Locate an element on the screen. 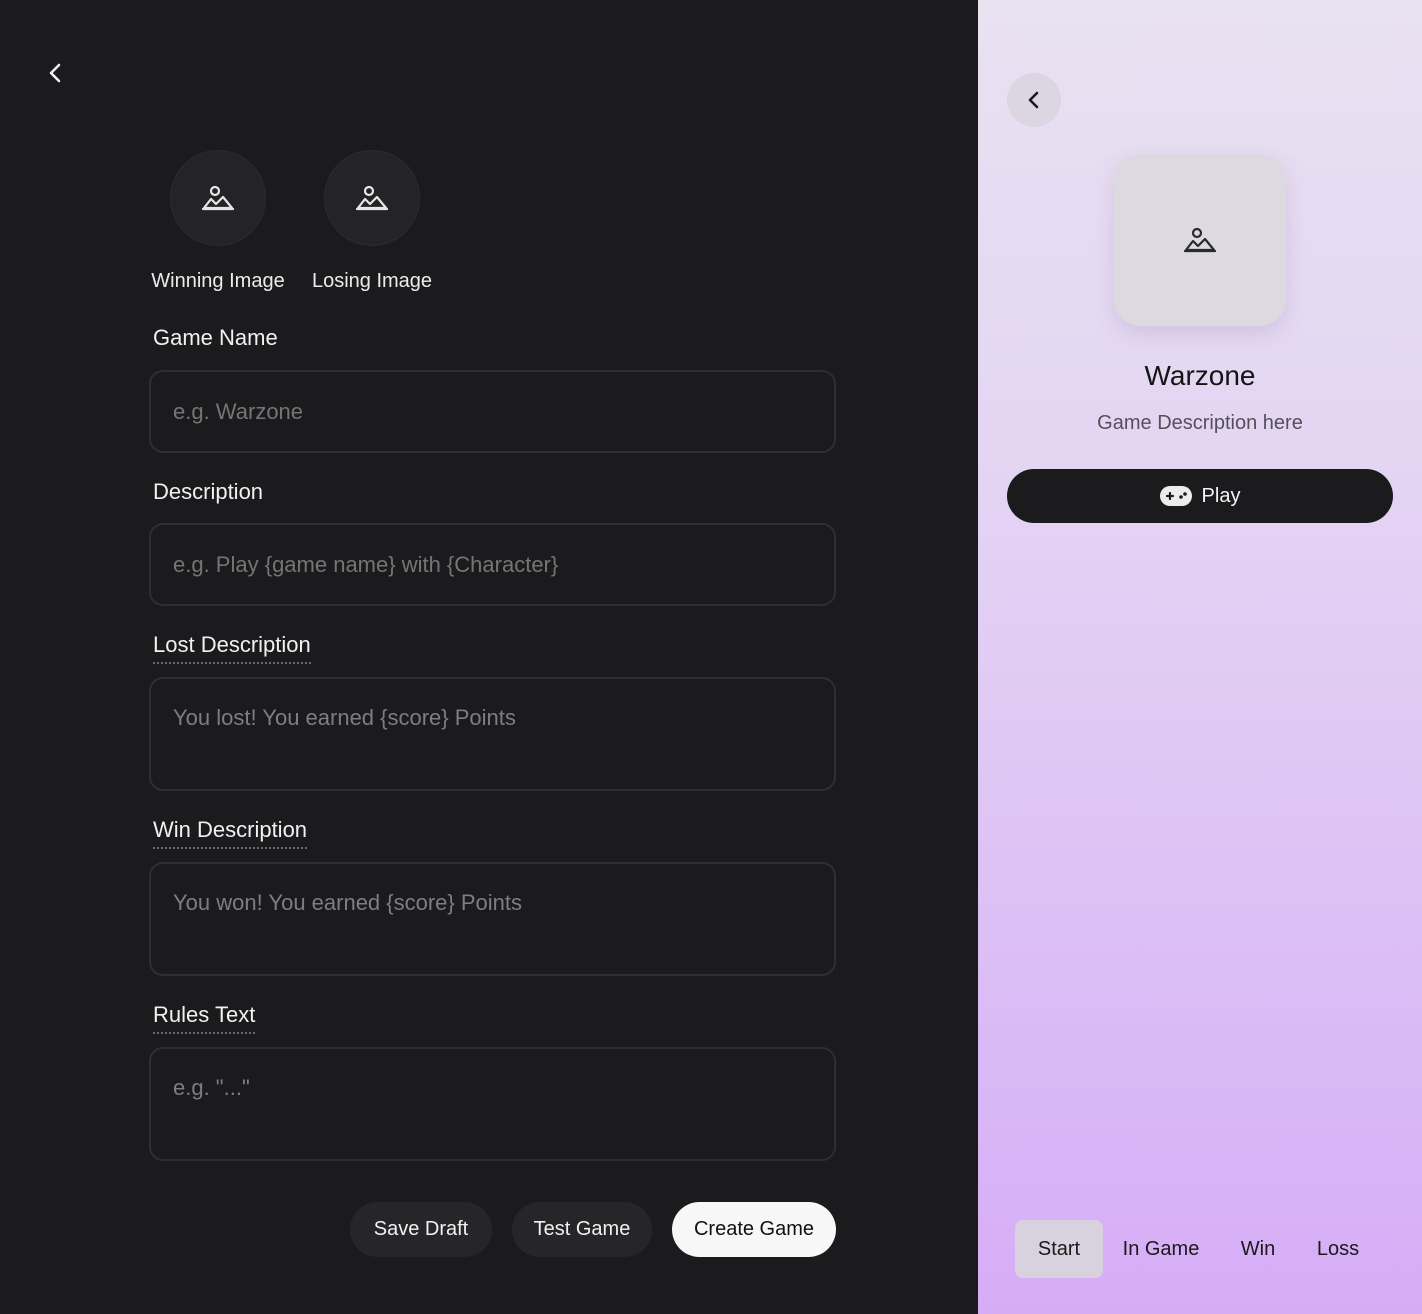 The width and height of the screenshot is (1422, 1314). winning-image-upload is located at coordinates (218, 198).